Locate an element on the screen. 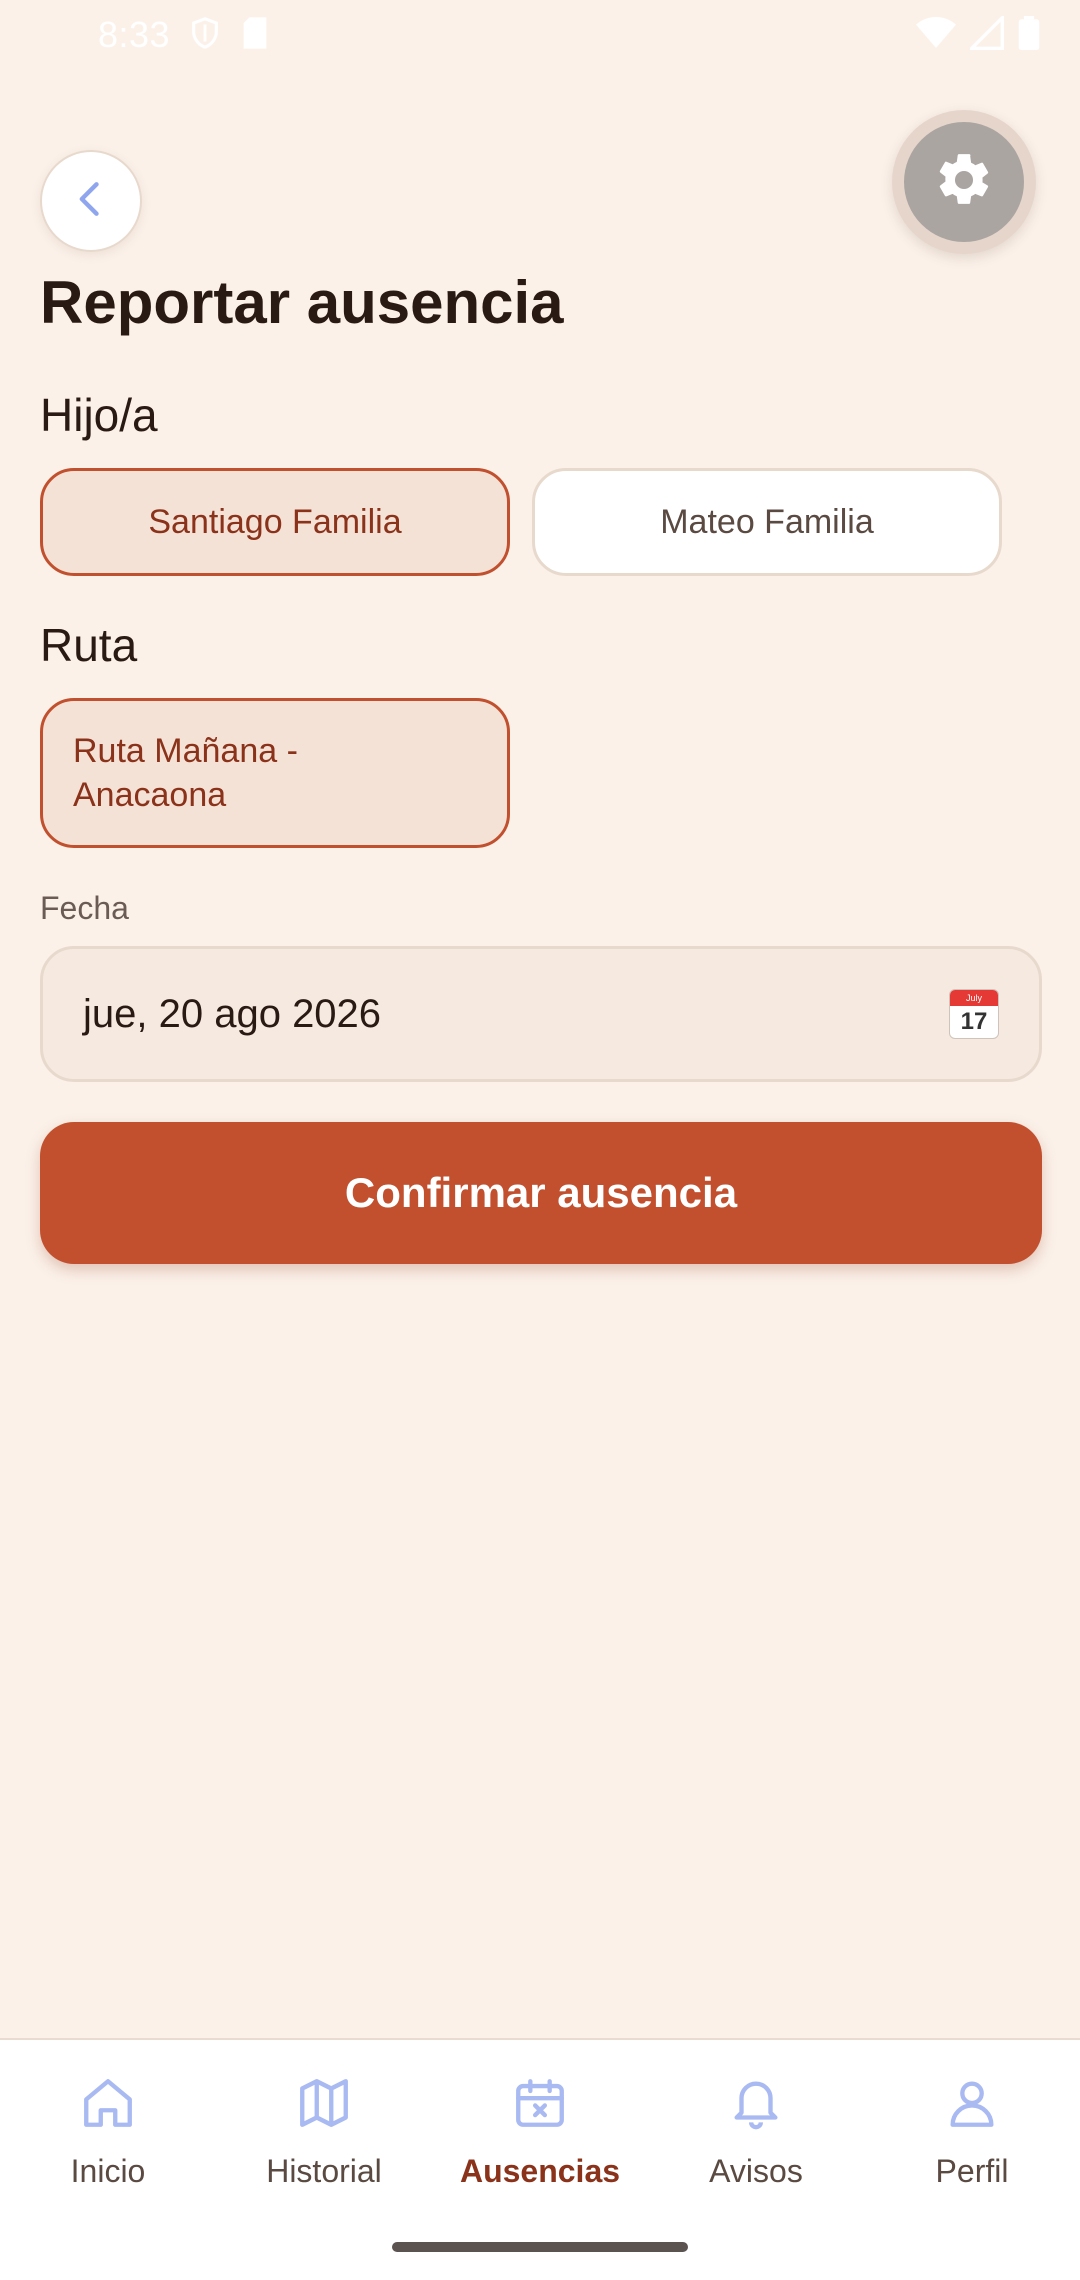 The width and height of the screenshot is (1080, 2280). route-section-label: Ruta is located at coordinates (89, 645).